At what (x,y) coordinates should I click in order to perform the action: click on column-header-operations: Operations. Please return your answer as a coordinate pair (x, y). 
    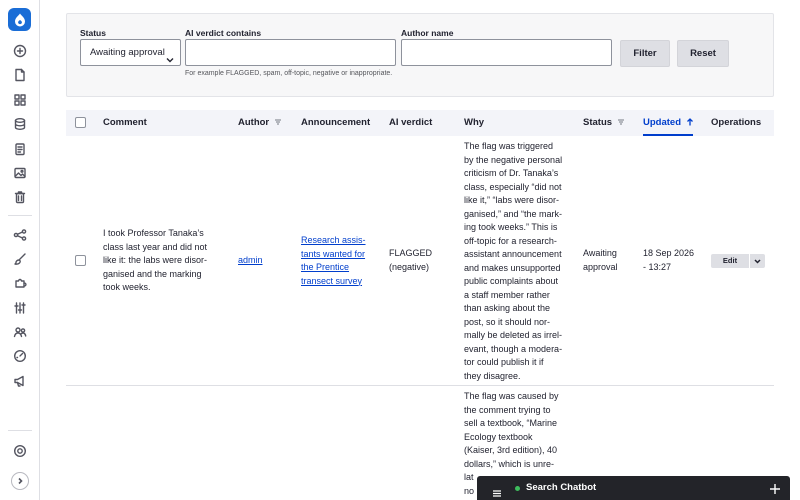
    Looking at the image, I should click on (736, 122).